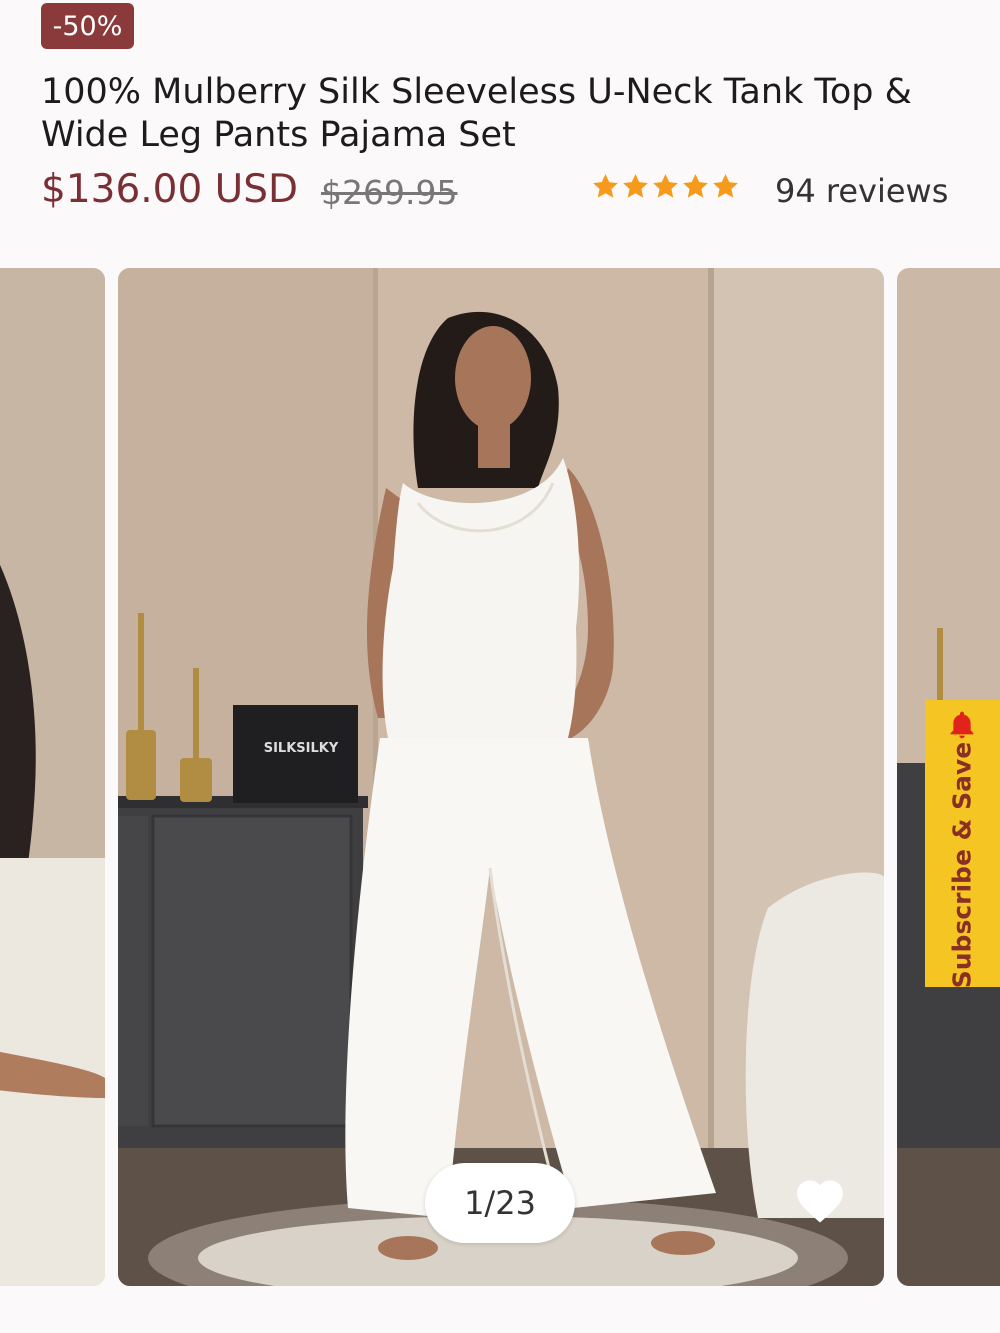 Image resolution: width=1000 pixels, height=1333 pixels. What do you see at coordinates (820, 1200) in the screenshot?
I see `heart-icon` at bounding box center [820, 1200].